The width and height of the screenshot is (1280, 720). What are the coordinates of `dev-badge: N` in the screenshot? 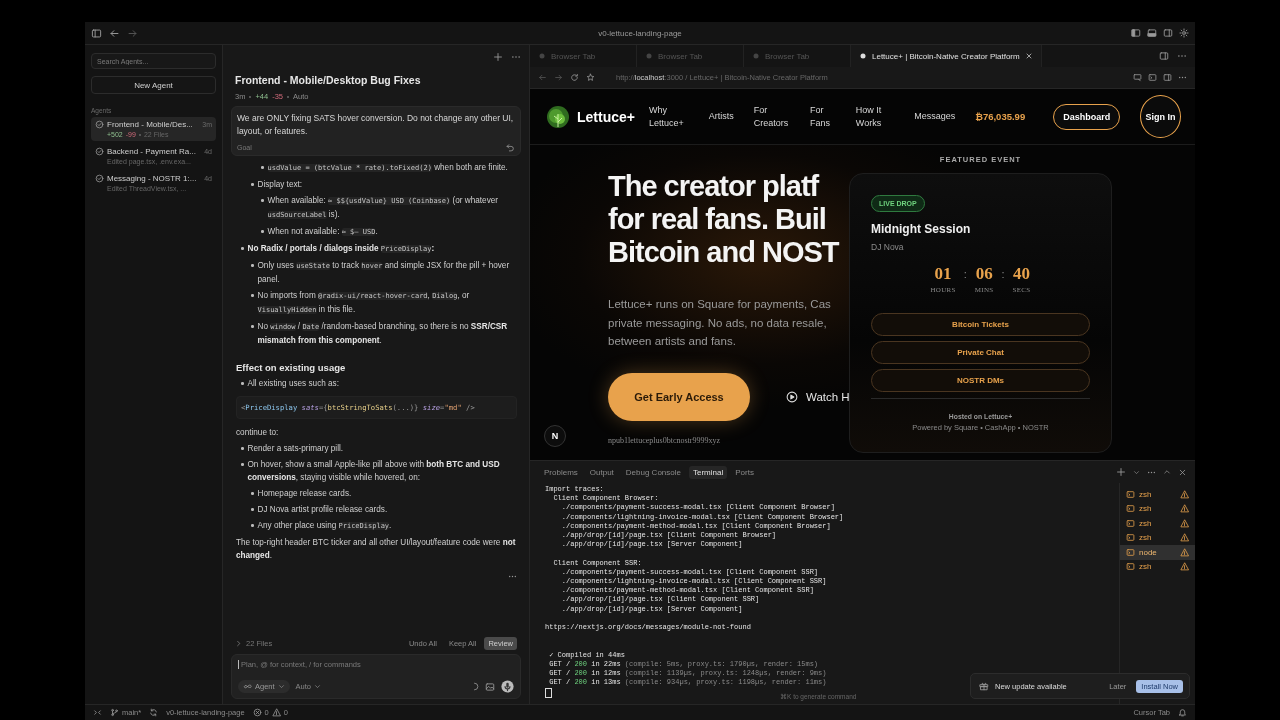 It's located at (555, 436).